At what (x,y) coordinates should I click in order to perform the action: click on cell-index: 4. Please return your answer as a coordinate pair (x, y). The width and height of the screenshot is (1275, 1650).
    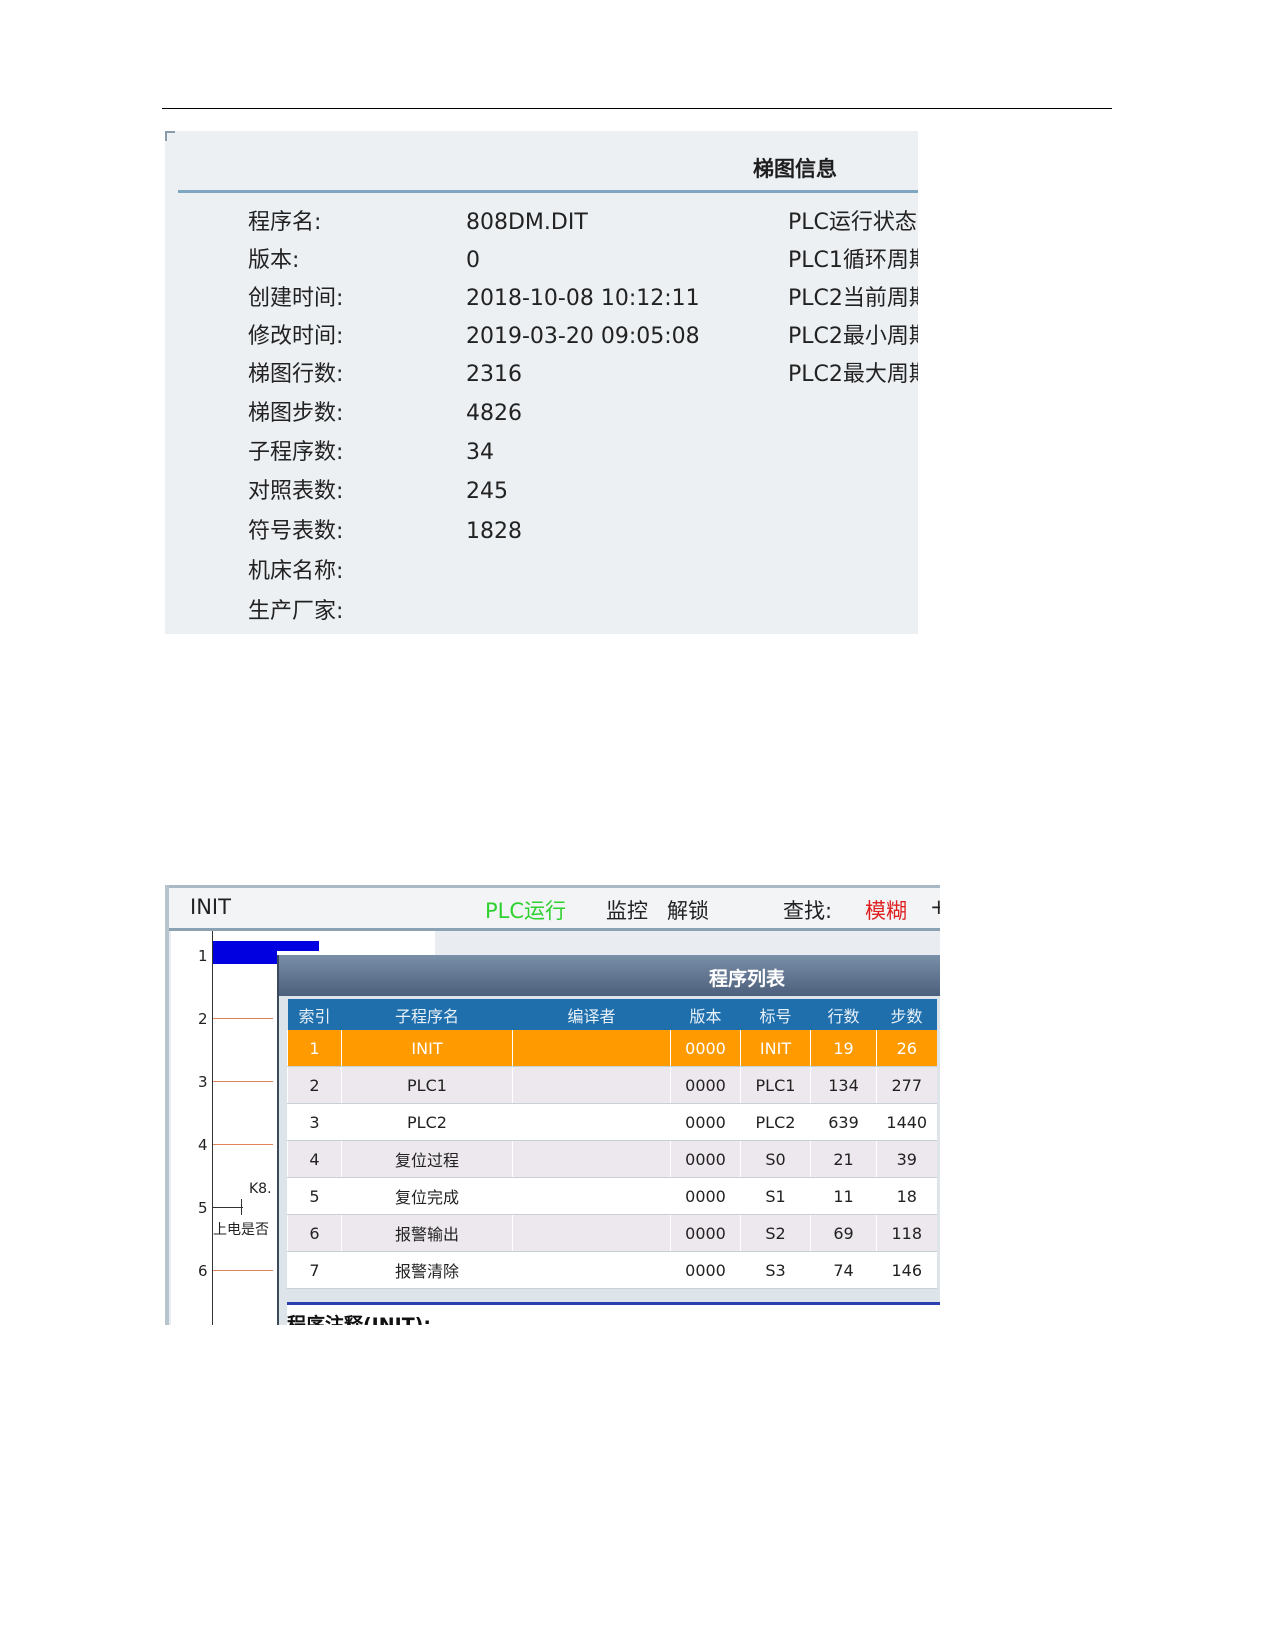
    Looking at the image, I should click on (314, 1159).